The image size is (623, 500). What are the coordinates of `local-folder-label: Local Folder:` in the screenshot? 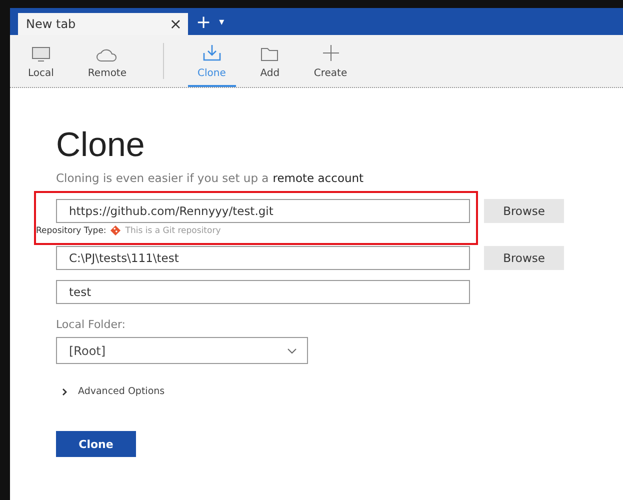 It's located at (91, 324).